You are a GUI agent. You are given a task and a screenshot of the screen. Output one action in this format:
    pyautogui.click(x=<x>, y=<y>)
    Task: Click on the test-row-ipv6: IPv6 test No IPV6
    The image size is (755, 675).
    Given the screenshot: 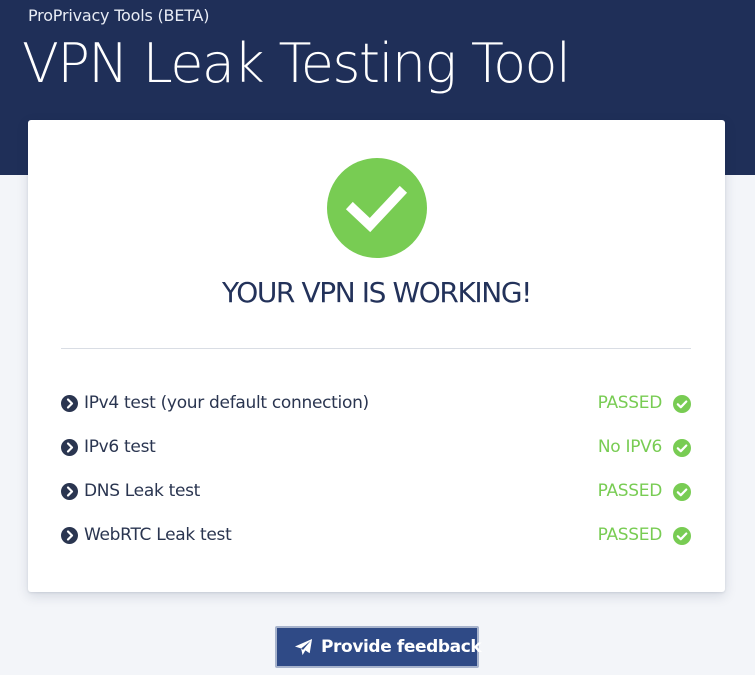 What is the action you would take?
    pyautogui.click(x=376, y=449)
    